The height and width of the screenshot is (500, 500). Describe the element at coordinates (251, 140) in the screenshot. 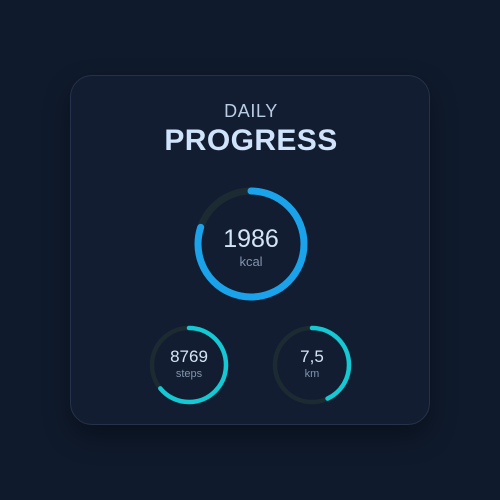

I see `card-title: PROGRESS` at that location.